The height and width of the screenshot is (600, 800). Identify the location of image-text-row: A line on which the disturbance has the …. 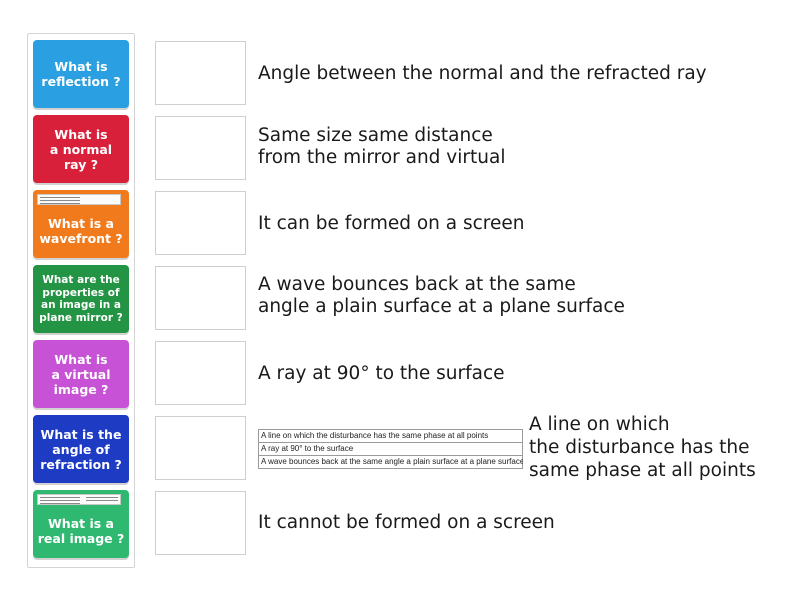
(390, 435).